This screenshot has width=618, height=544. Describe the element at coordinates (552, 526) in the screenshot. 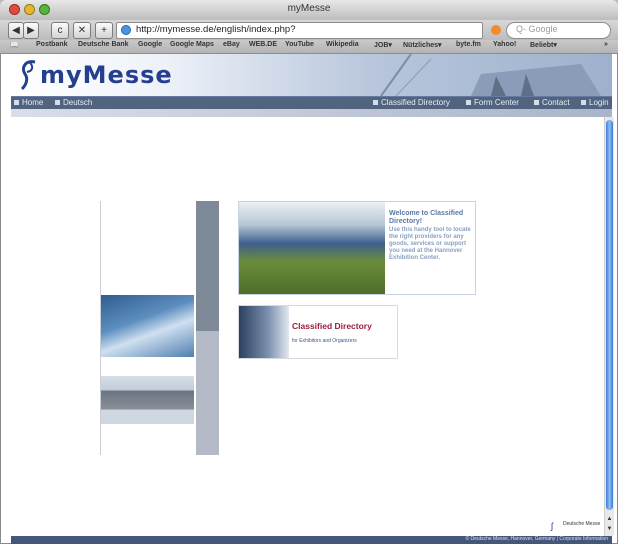

I see `deutsche-messe-logo-icon: ʃ` at that location.